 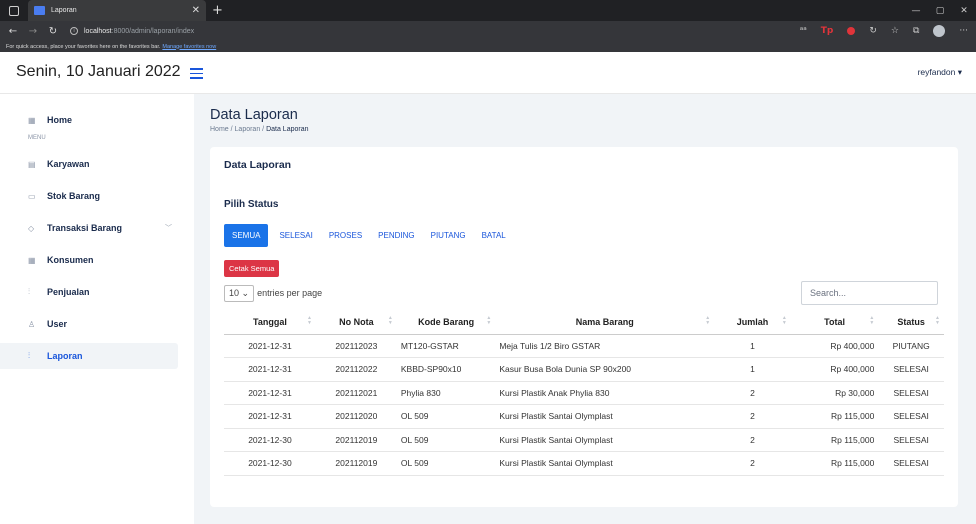 I want to click on refresh-icon: ↻, so click(x=53, y=31).